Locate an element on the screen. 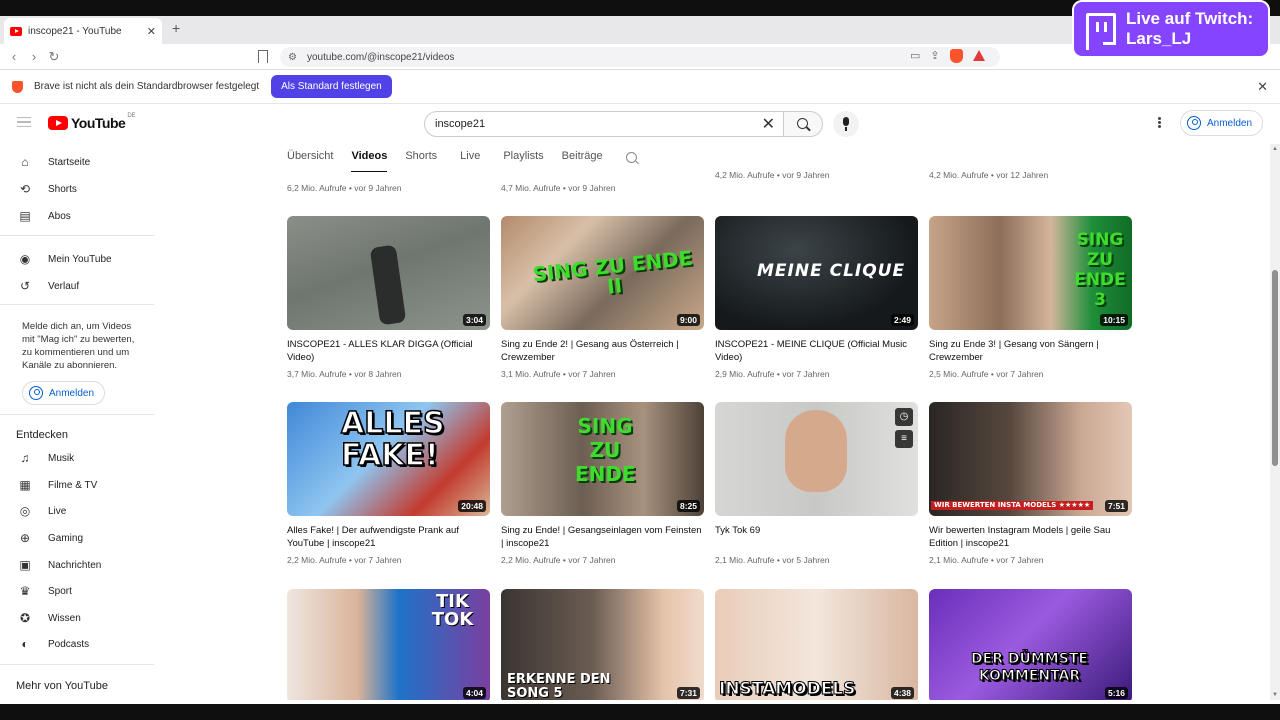 Image resolution: width=1280 pixels, height=720 pixels. search-icon is located at coordinates (802, 123).